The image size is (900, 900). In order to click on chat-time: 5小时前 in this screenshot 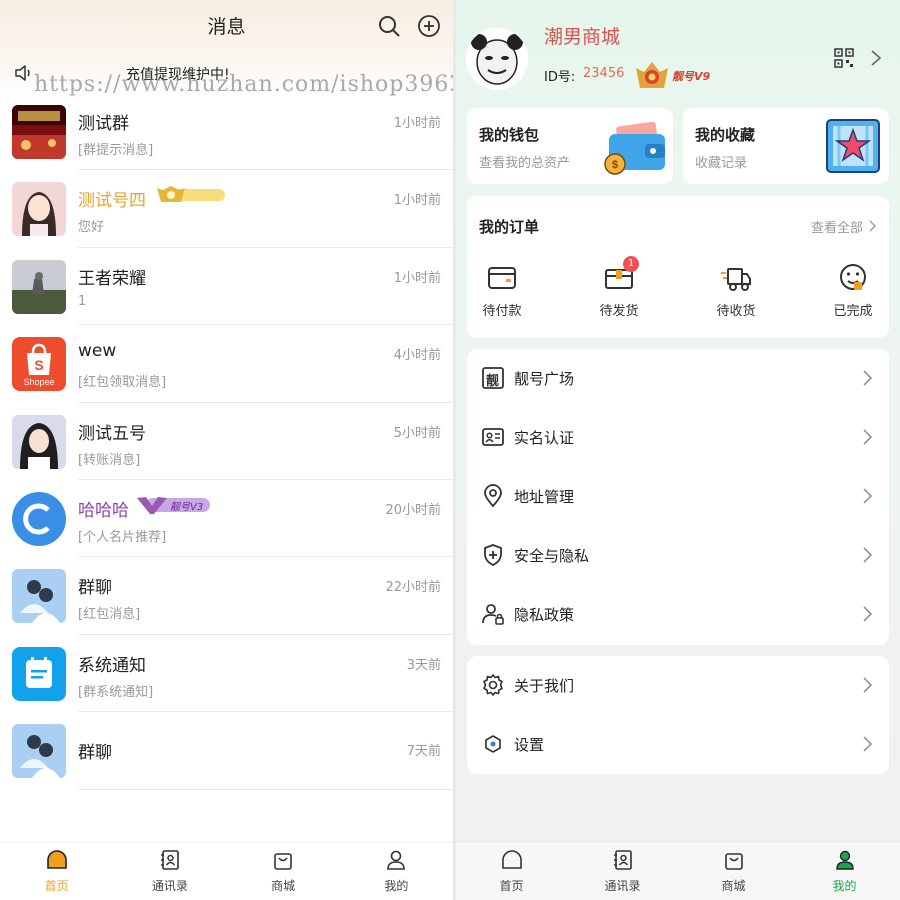, I will do `click(417, 433)`.